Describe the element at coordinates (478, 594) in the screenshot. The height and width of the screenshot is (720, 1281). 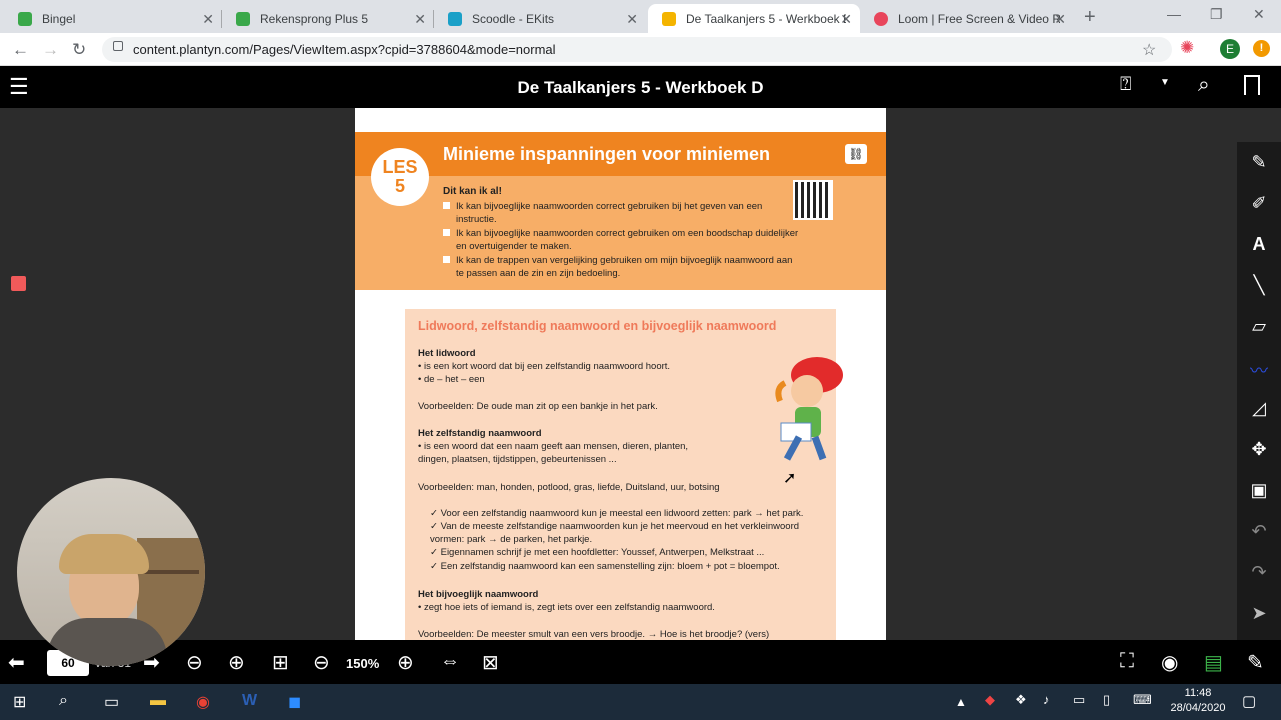
I see `bn-heading: Het bijvoeglijk naamwoord` at that location.